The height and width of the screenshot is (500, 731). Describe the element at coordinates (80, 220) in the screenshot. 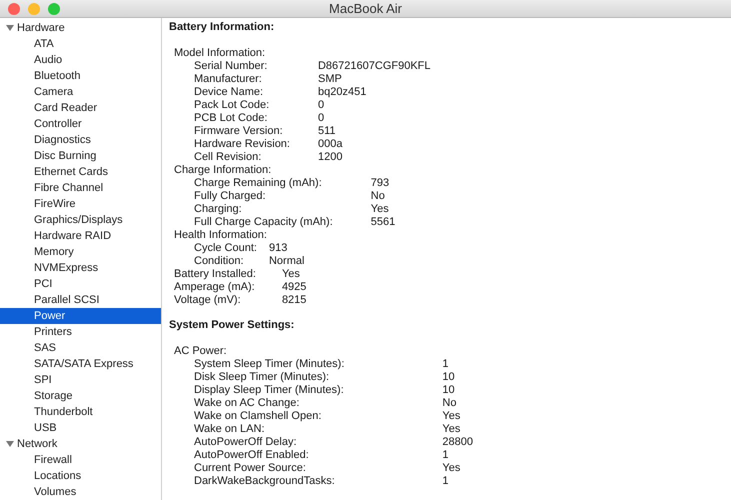

I see `sidebar-item: Graphics/Displays` at that location.